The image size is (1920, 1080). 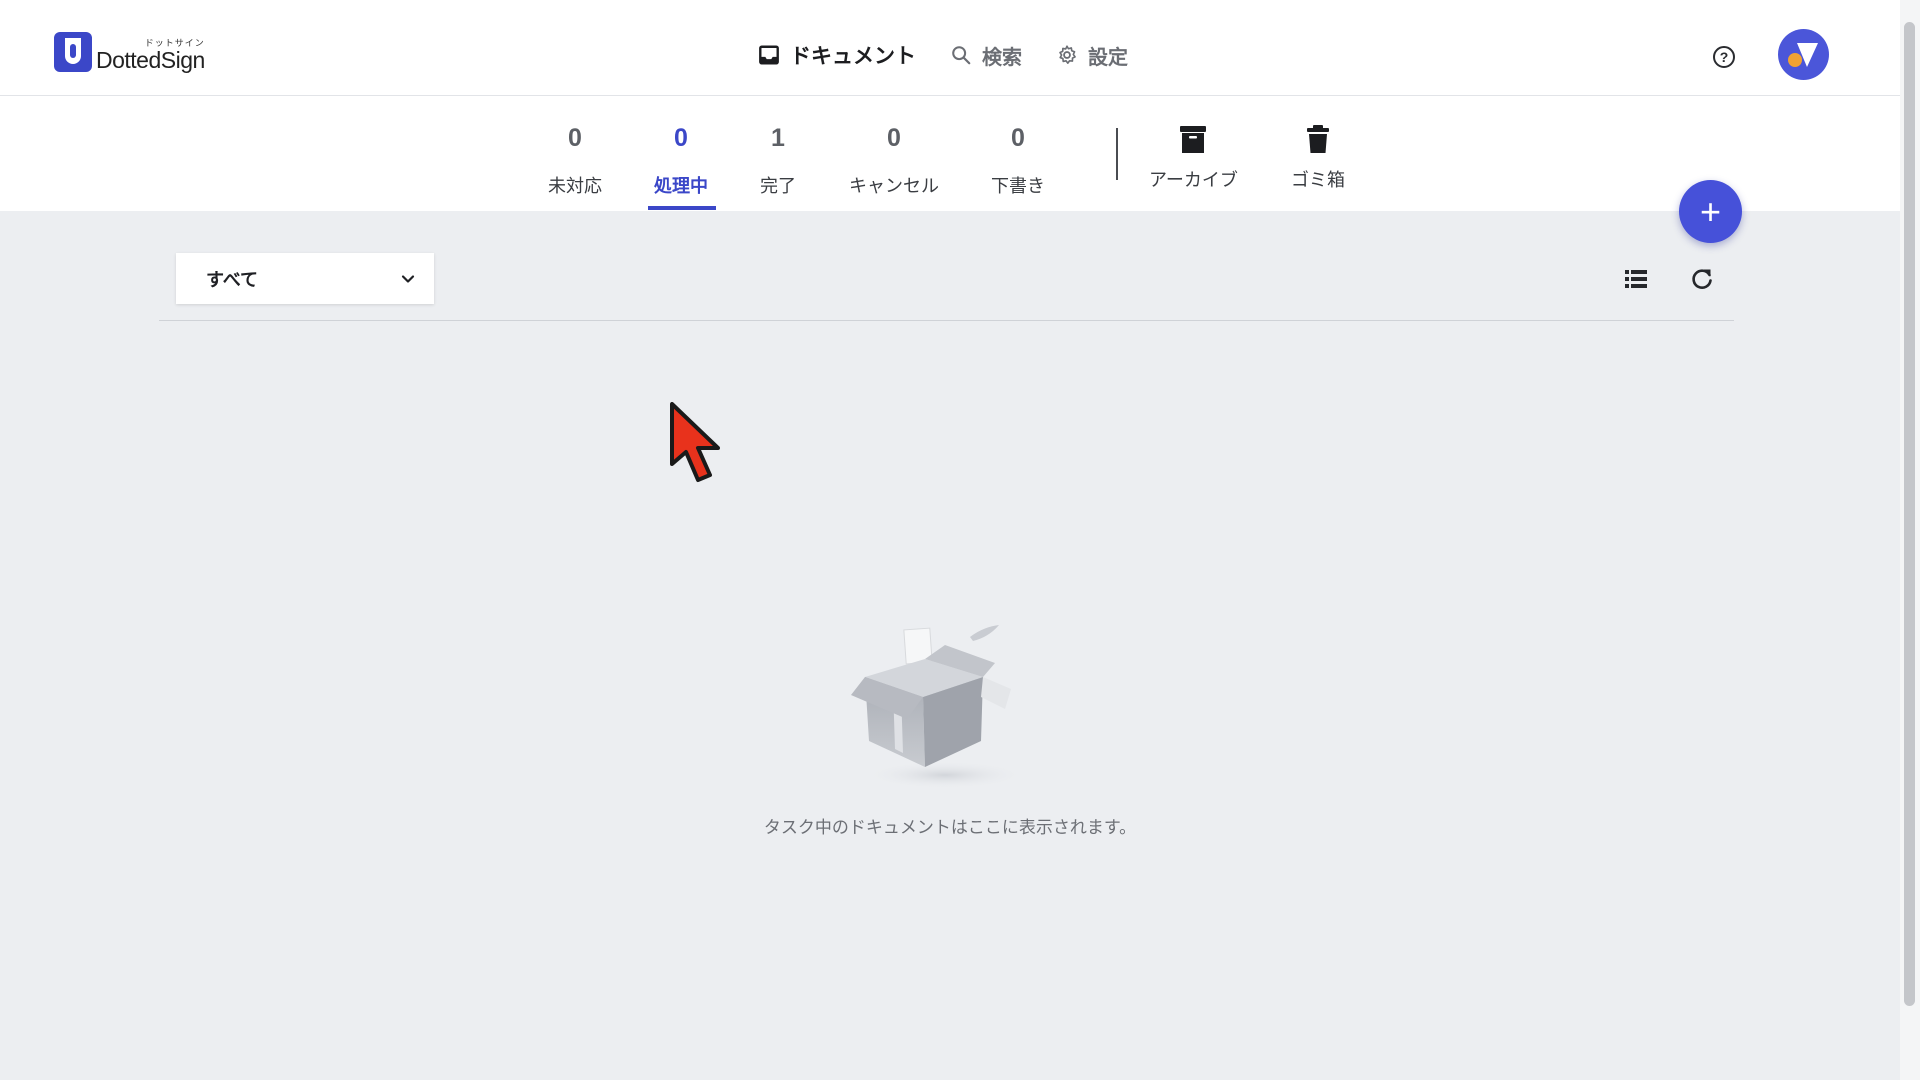 What do you see at coordinates (681, 186) in the screenshot?
I see `tab-in-progress-label: 処理中` at bounding box center [681, 186].